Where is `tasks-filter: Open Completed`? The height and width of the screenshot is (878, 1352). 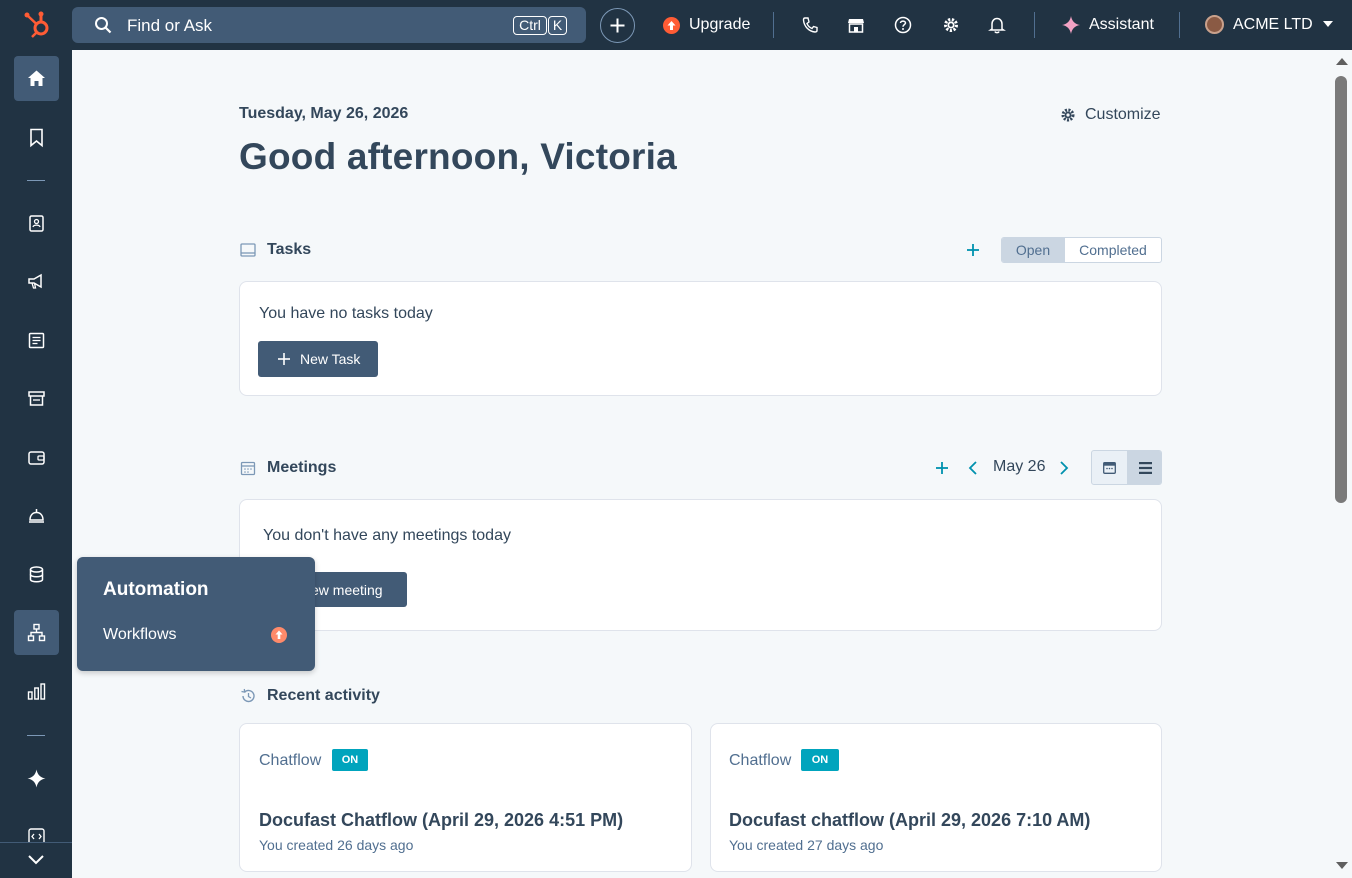
tasks-filter: Open Completed is located at coordinates (1081, 250).